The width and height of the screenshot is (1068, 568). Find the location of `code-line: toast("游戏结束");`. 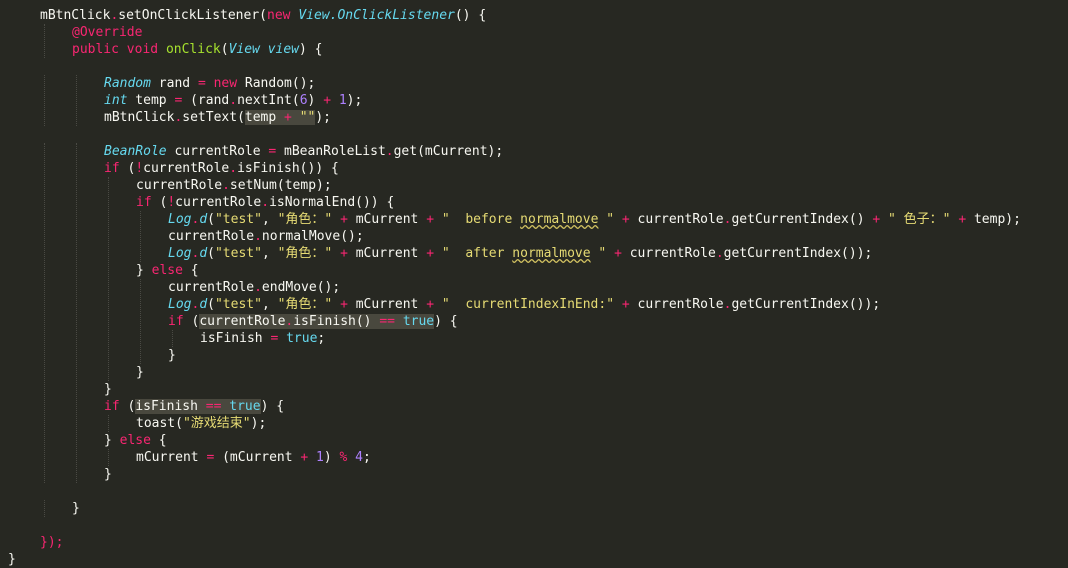

code-line: toast("游戏结束"); is located at coordinates (201, 423).